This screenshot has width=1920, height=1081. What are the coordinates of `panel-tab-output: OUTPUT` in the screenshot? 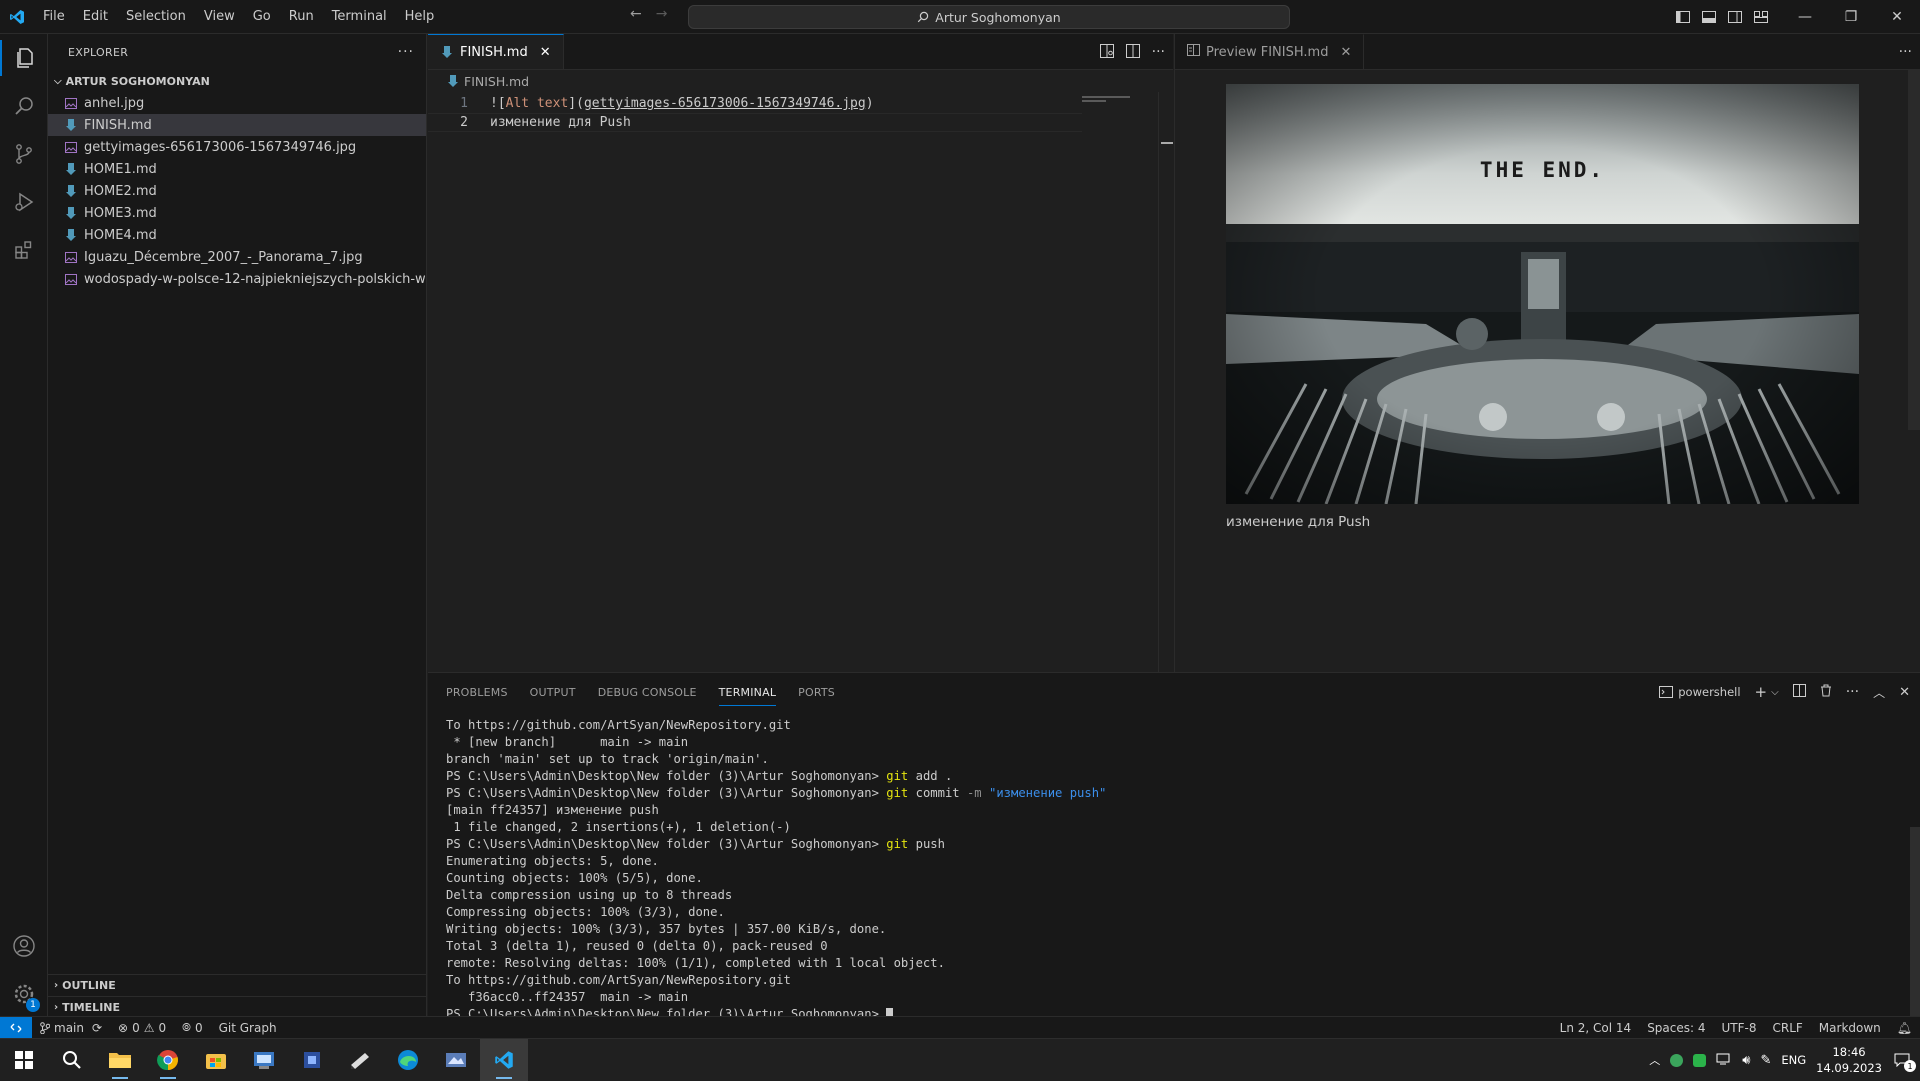 It's located at (553, 692).